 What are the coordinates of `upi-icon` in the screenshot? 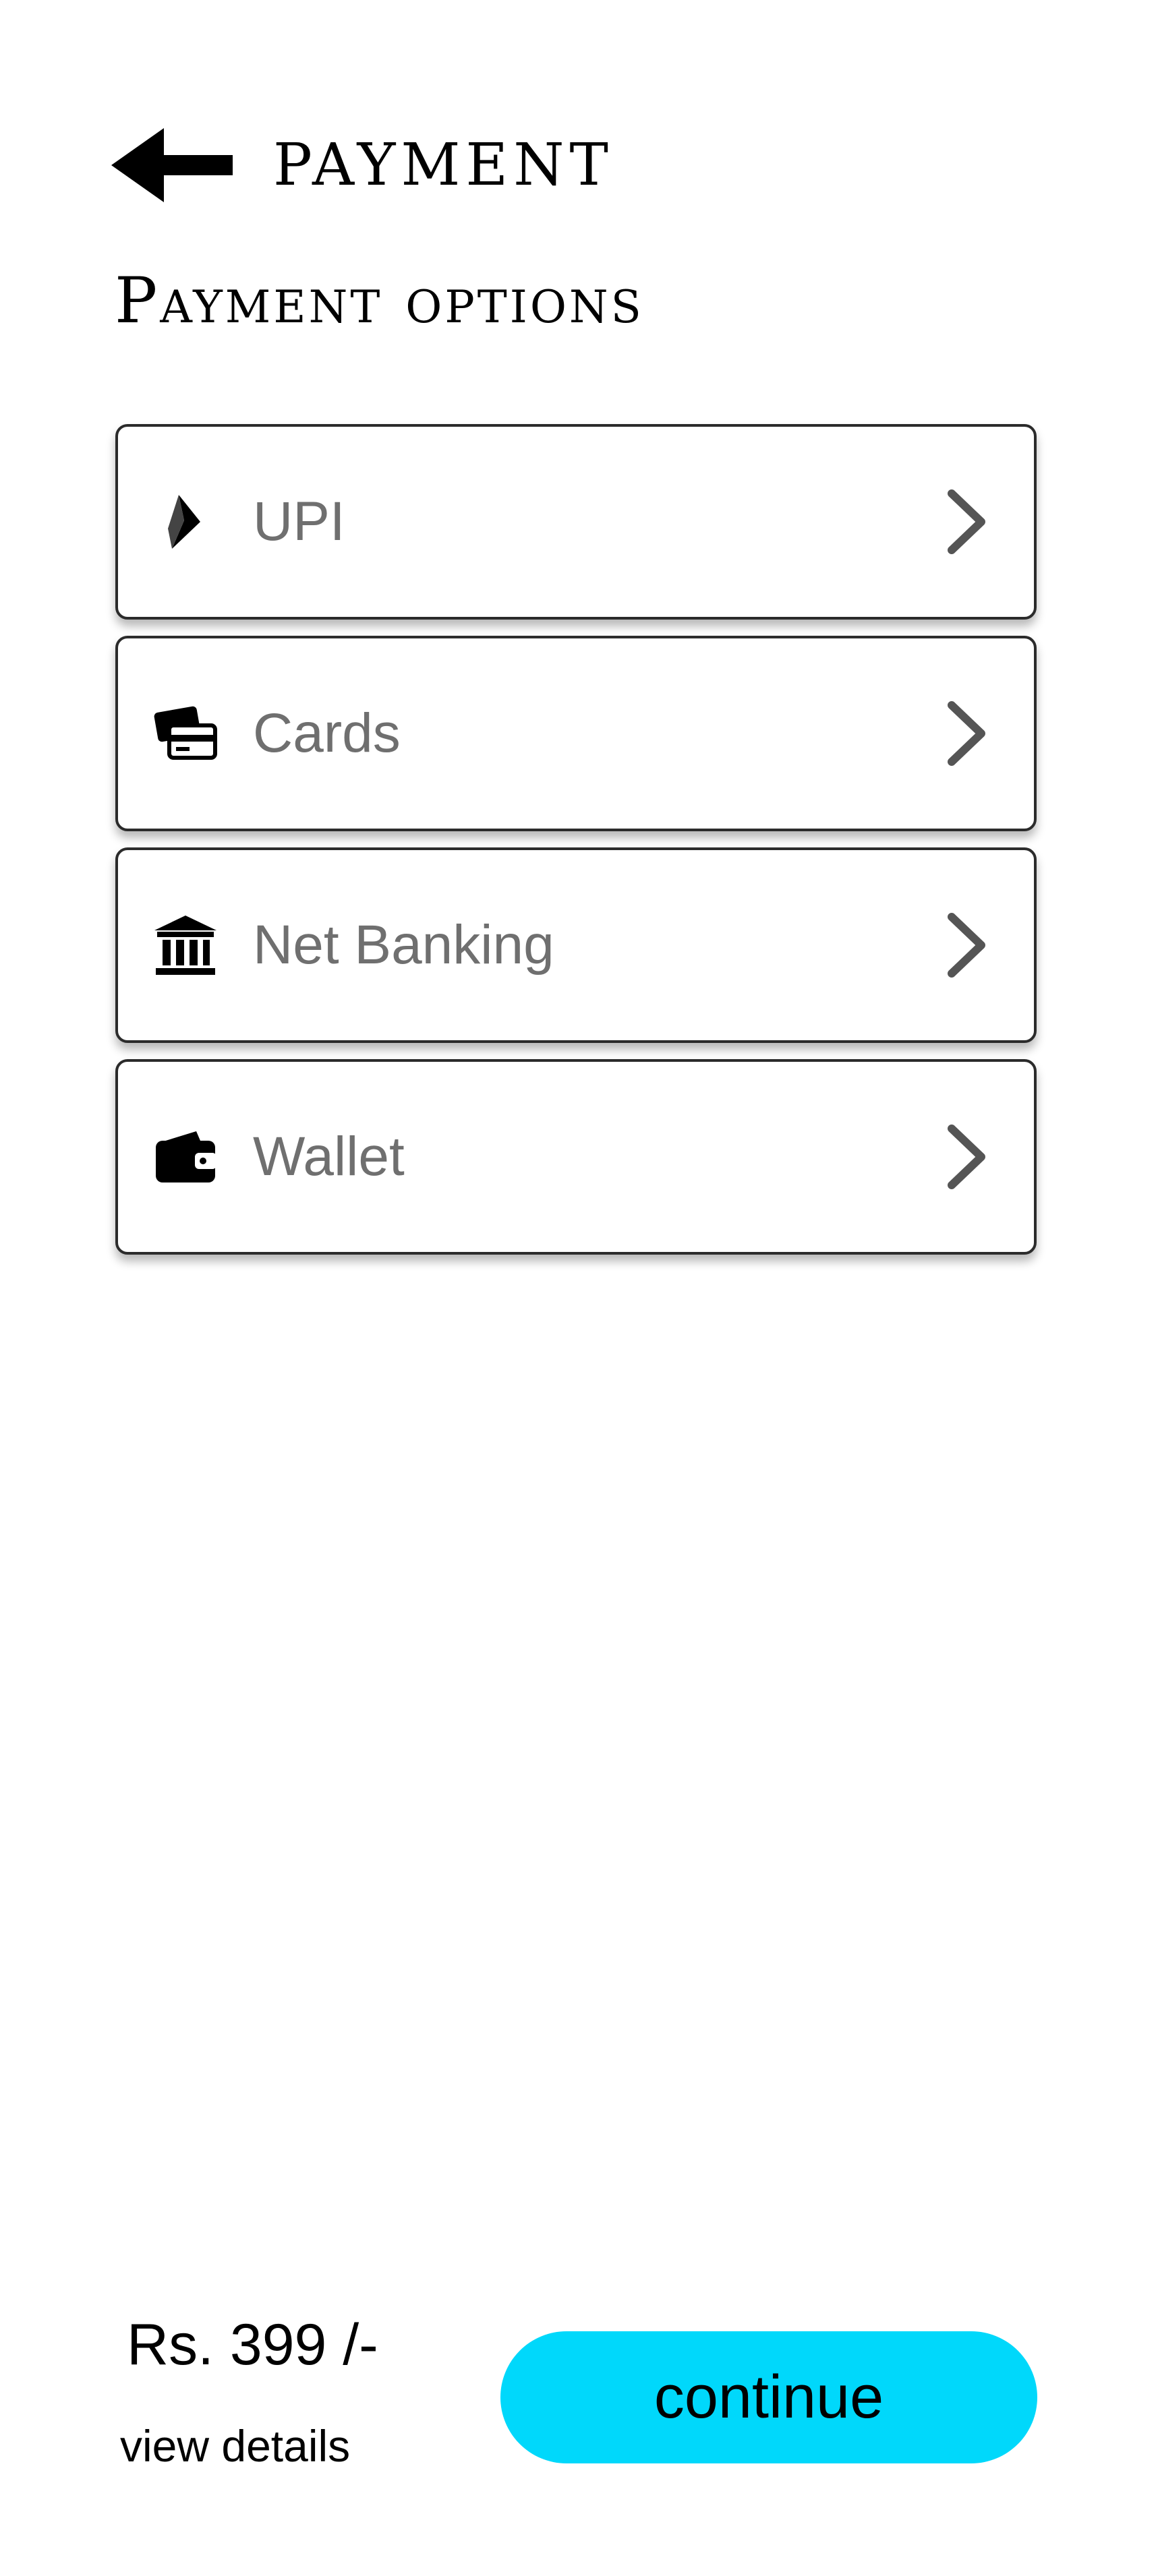 It's located at (186, 522).